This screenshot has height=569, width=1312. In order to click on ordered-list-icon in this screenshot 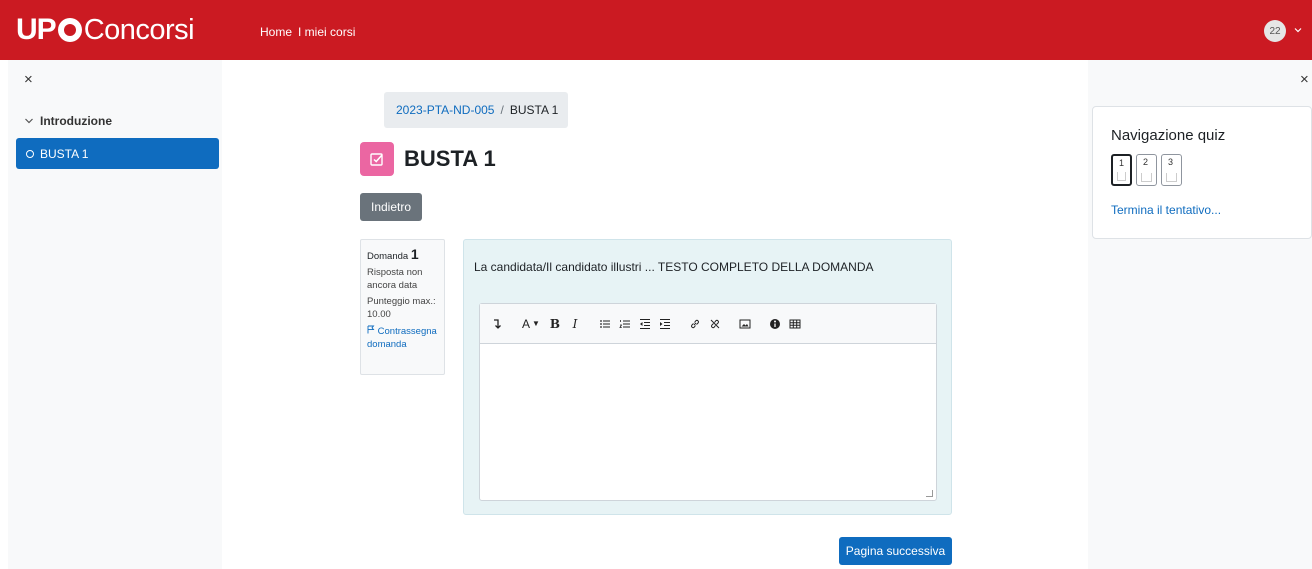, I will do `click(625, 324)`.